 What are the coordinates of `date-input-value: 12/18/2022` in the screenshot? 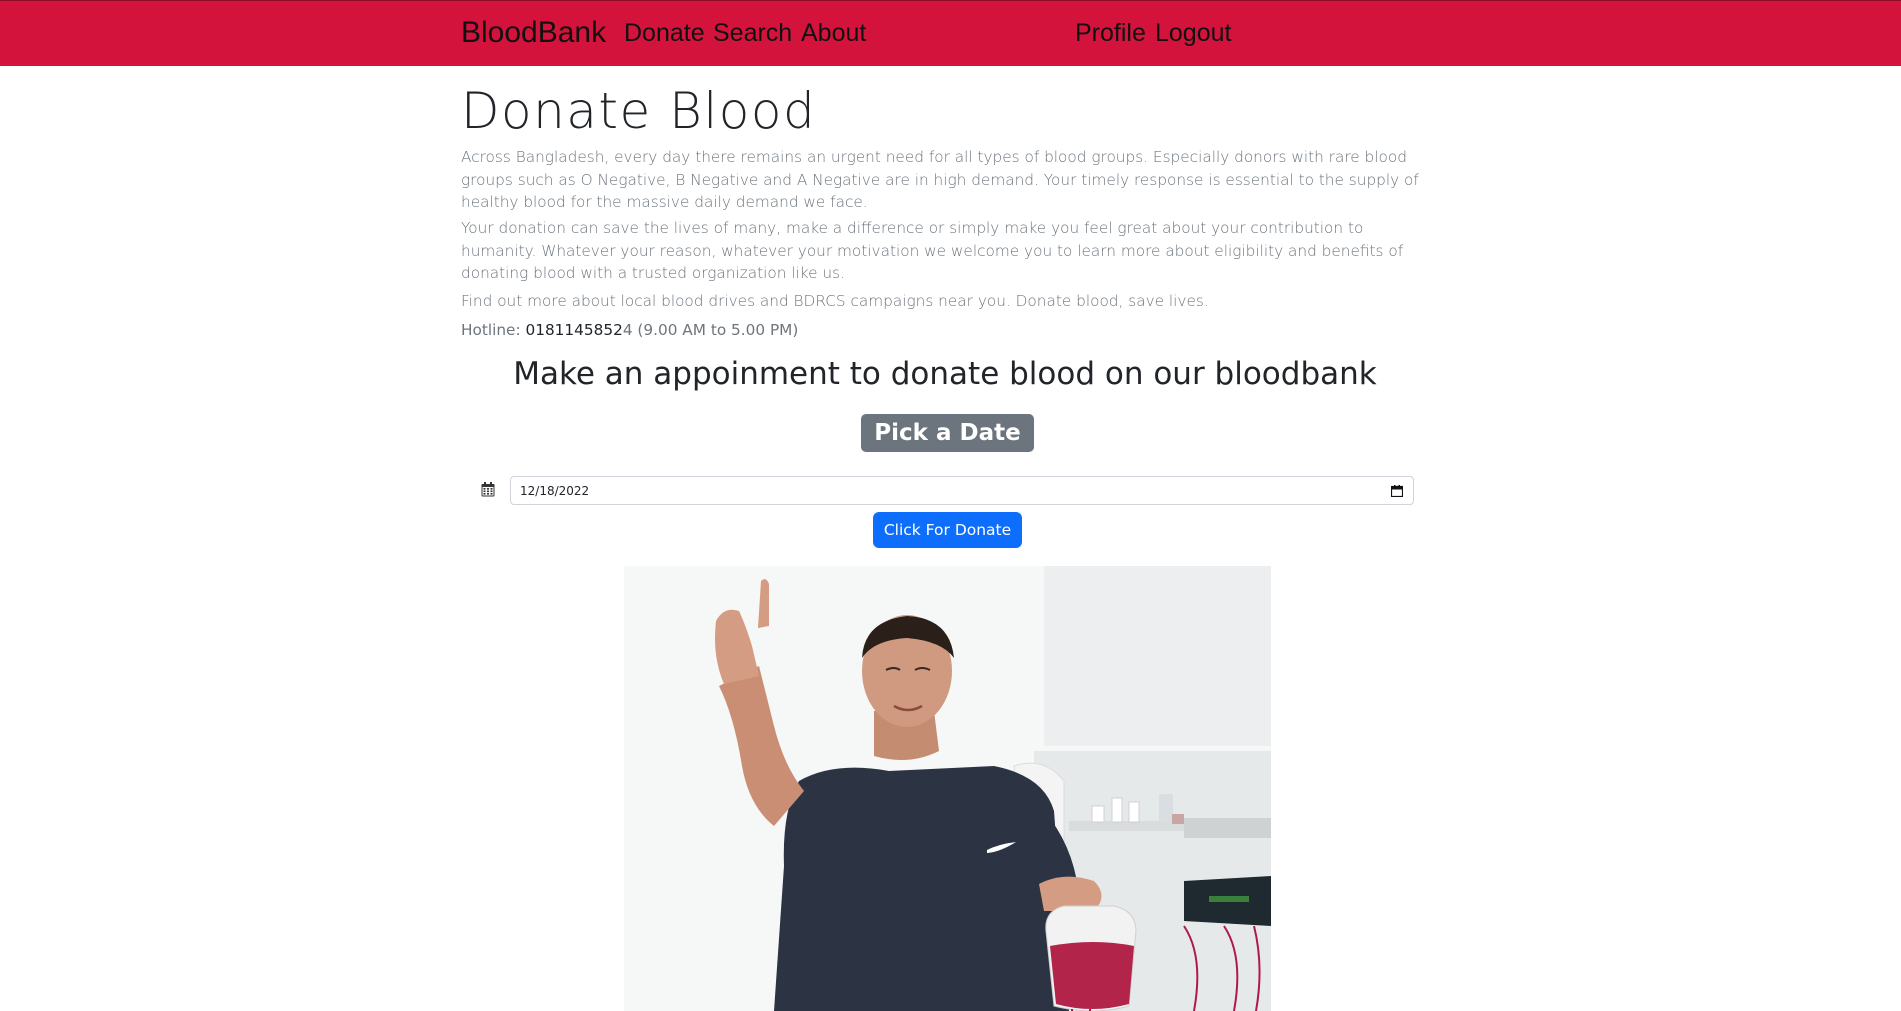 It's located at (555, 491).